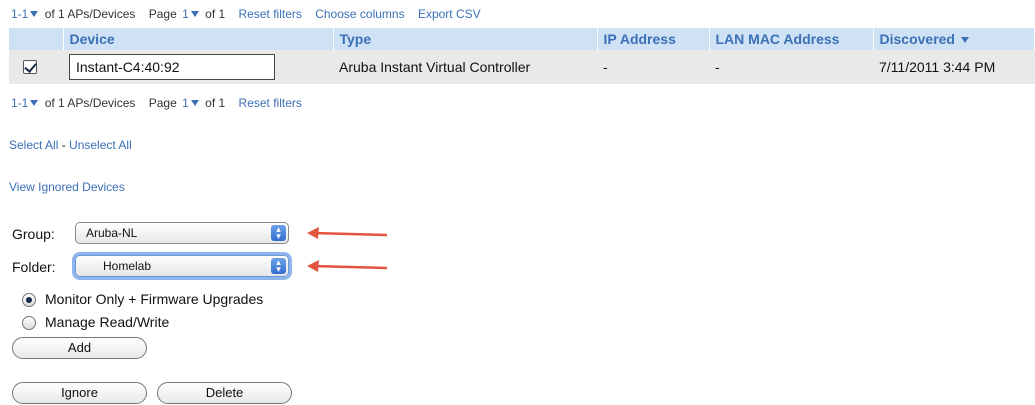  What do you see at coordinates (30, 66) in the screenshot?
I see `row-checkbox` at bounding box center [30, 66].